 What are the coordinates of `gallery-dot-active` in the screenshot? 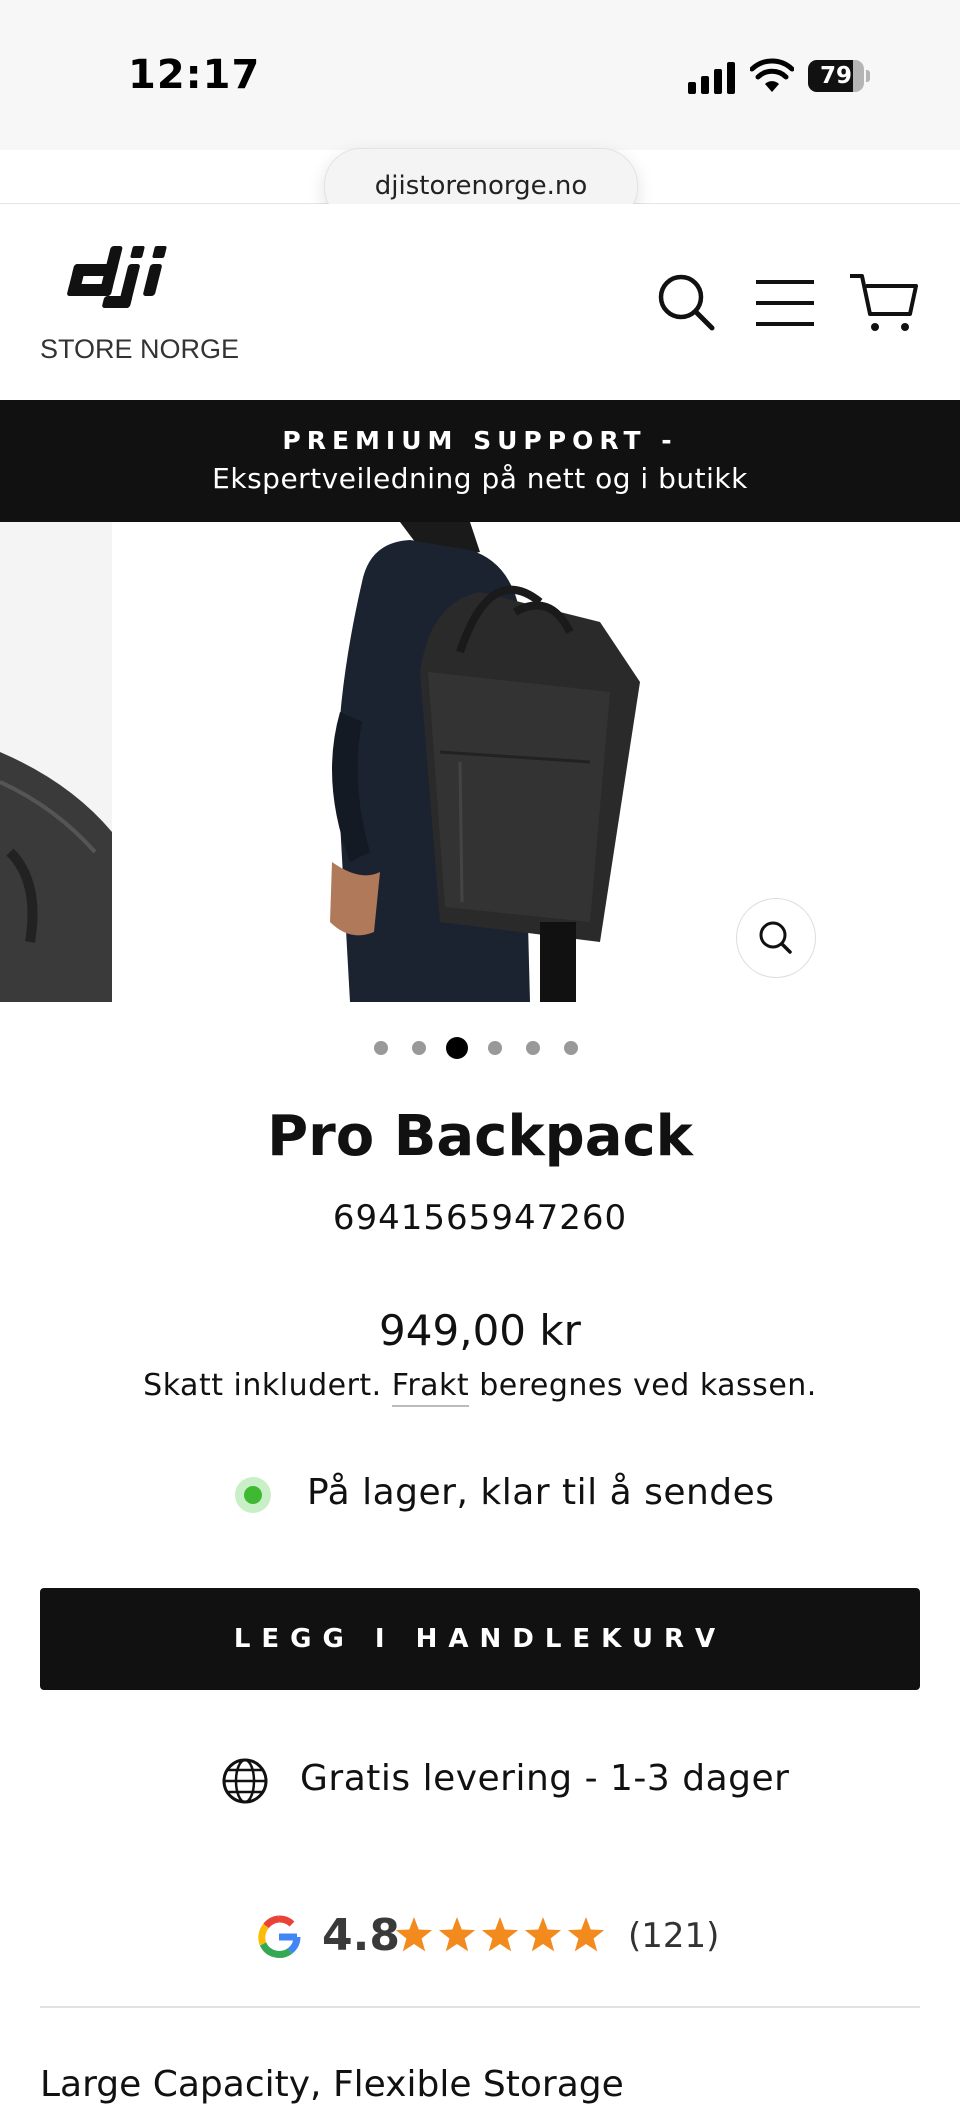 It's located at (457, 1048).